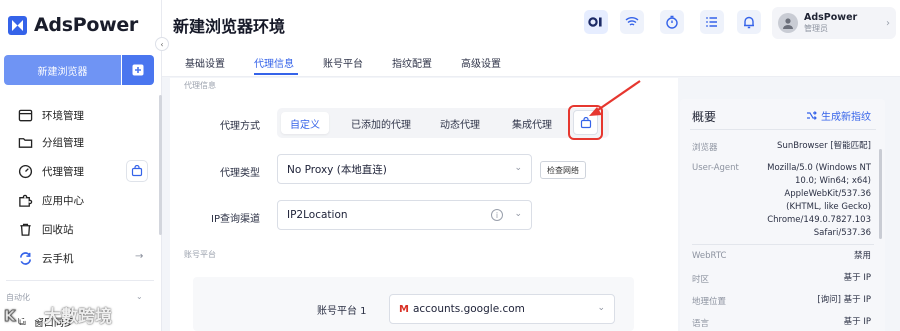  What do you see at coordinates (704, 117) in the screenshot?
I see `overview-title: 概要` at bounding box center [704, 117].